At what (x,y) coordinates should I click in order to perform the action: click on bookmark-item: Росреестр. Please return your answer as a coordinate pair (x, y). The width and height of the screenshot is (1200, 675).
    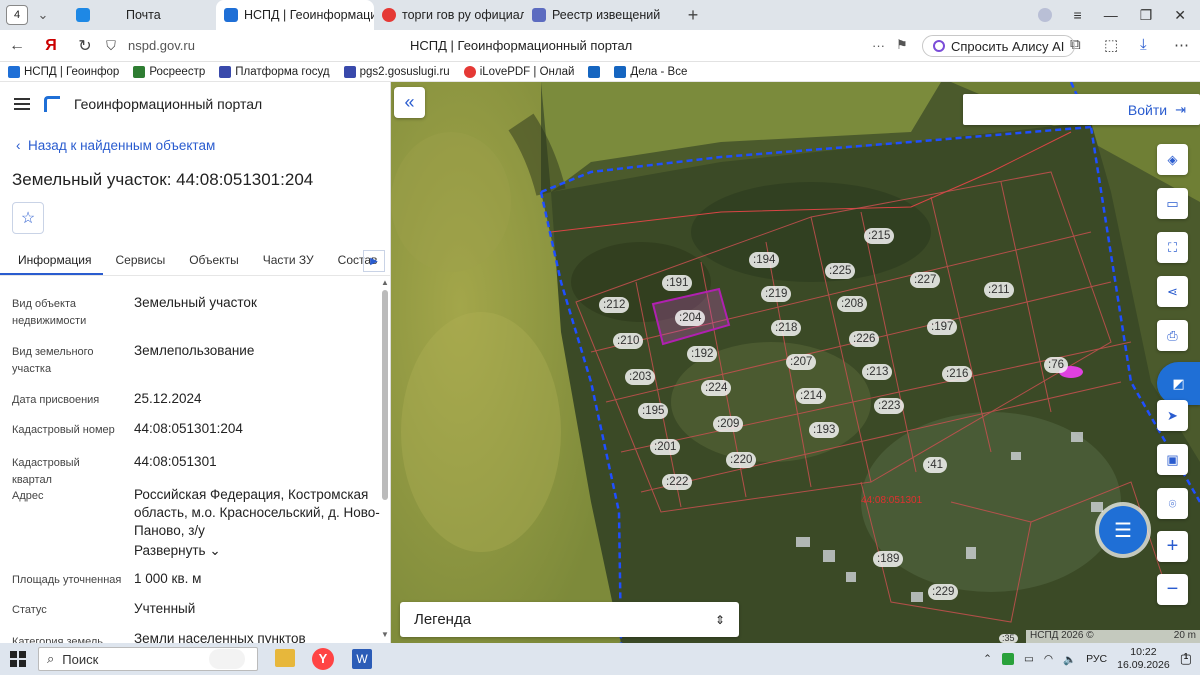
    Looking at the image, I should click on (169, 71).